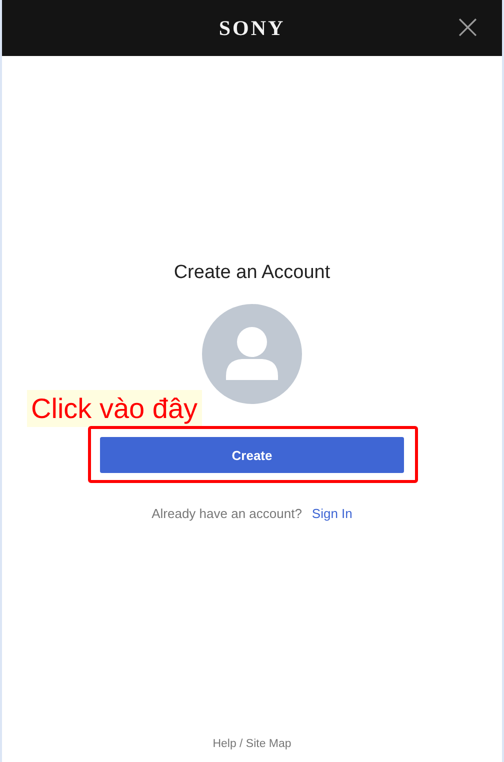 The width and height of the screenshot is (504, 762). What do you see at coordinates (252, 273) in the screenshot?
I see `page-title: Create an Account` at bounding box center [252, 273].